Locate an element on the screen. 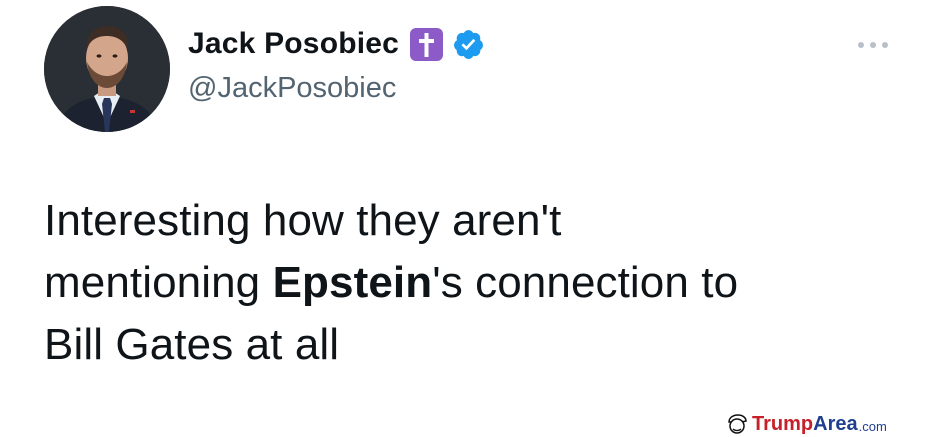 This screenshot has width=940, height=437. tweet-text-bold-name: Epstein is located at coordinates (352, 282).